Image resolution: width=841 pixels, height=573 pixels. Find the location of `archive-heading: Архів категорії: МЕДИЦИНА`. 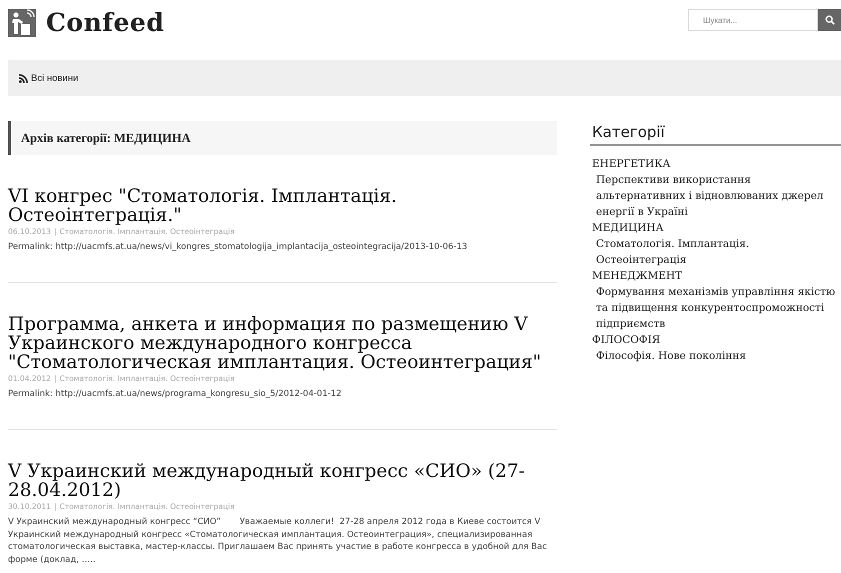

archive-heading: Архів категорії: МЕДИЦИНА is located at coordinates (282, 138).